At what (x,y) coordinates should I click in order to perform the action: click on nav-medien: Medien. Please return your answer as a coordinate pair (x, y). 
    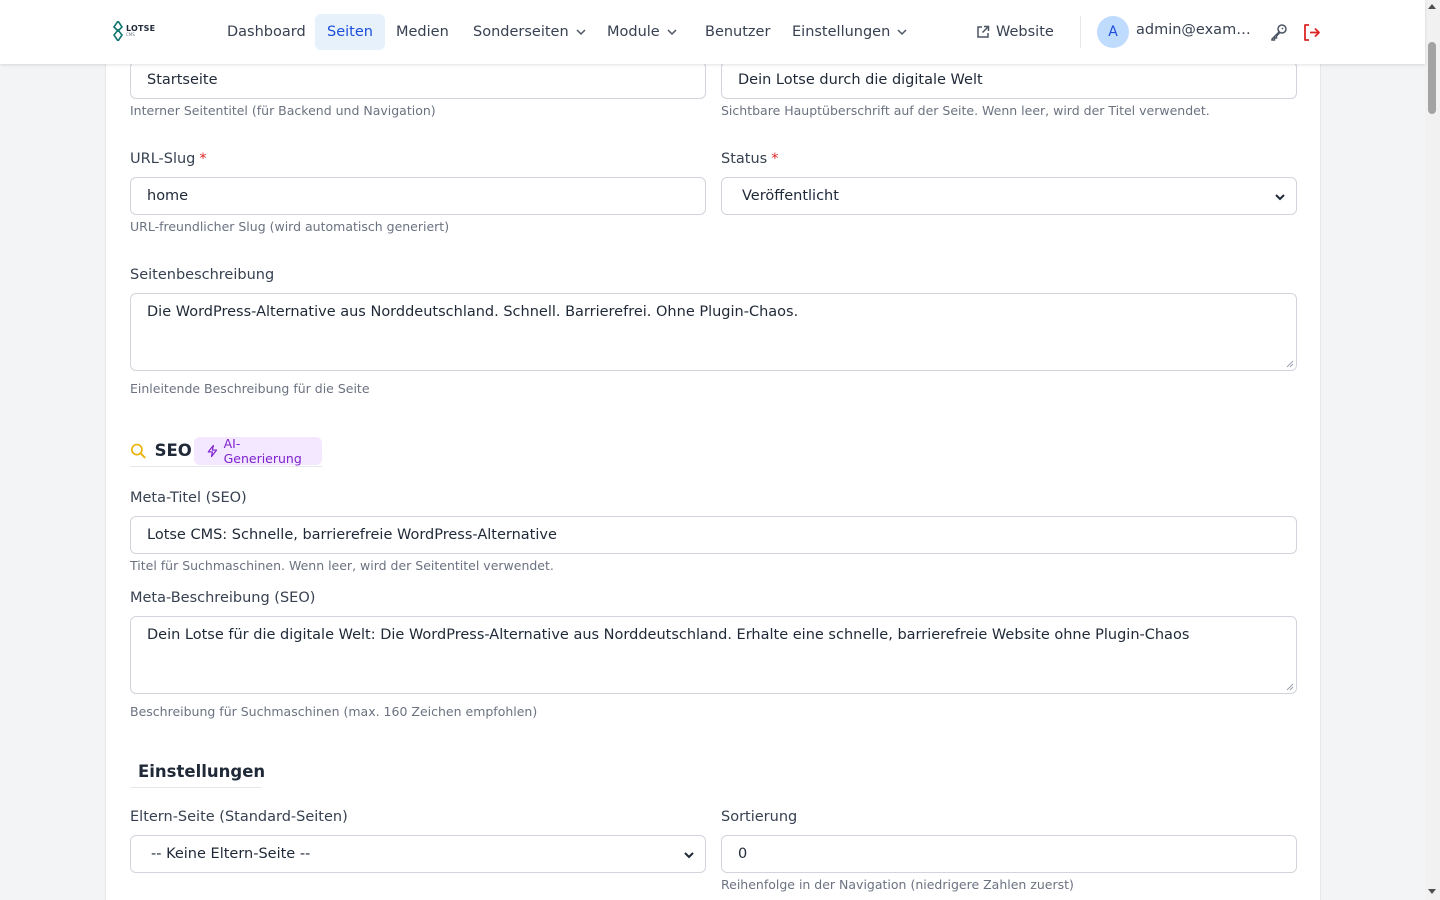
    Looking at the image, I should click on (422, 32).